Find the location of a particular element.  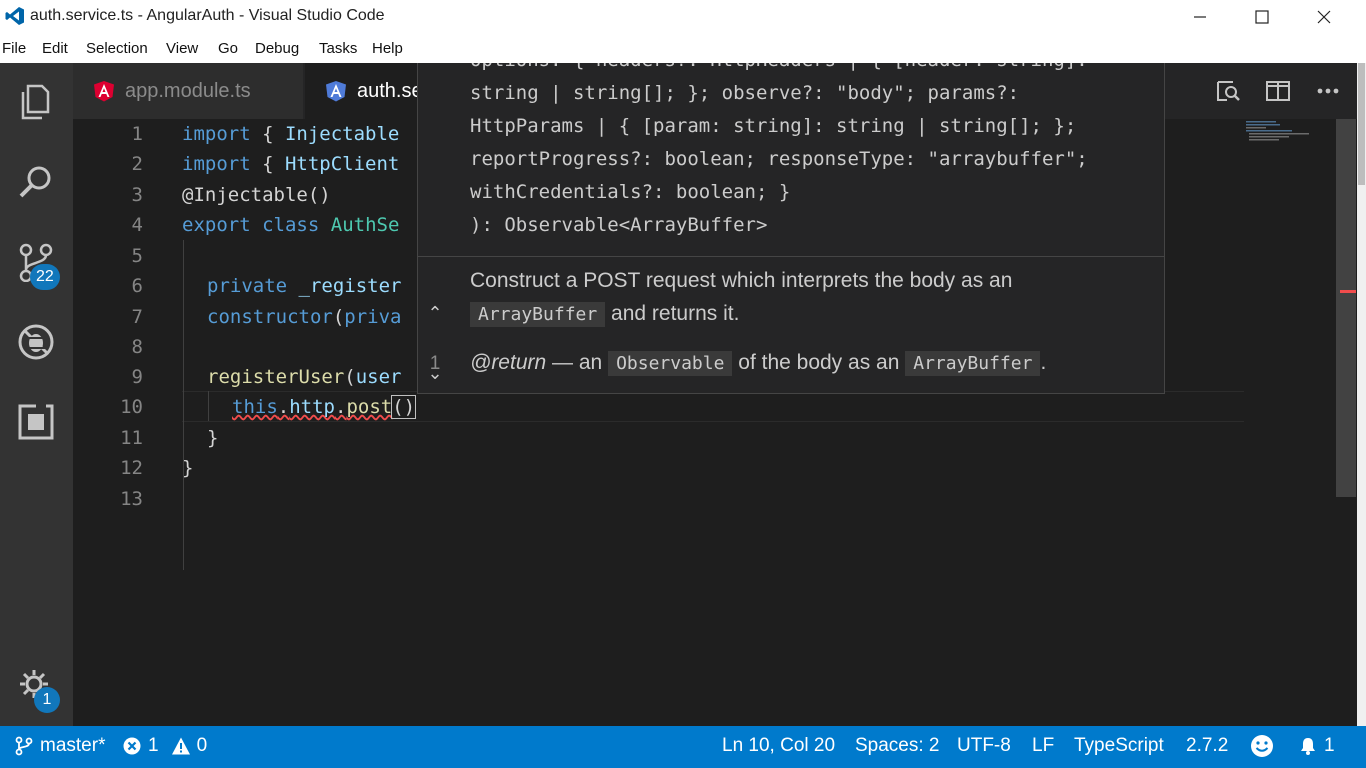

explorer-button is located at coordinates (36, 102).